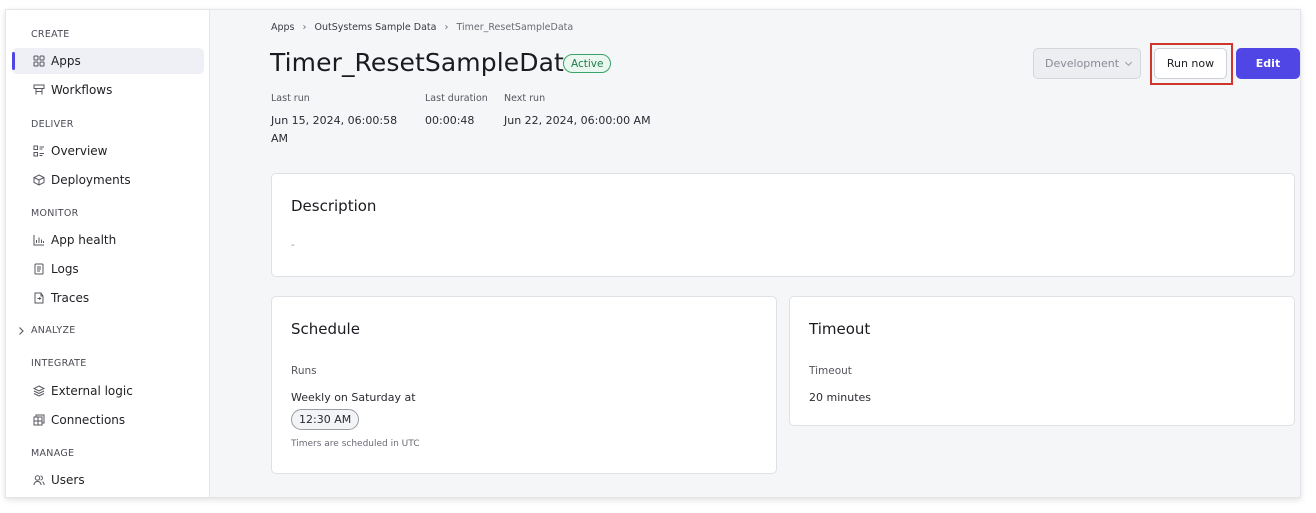 This screenshot has height=513, width=1316. I want to click on timeout-card: Timeout Timeout 20 minutes, so click(1042, 361).